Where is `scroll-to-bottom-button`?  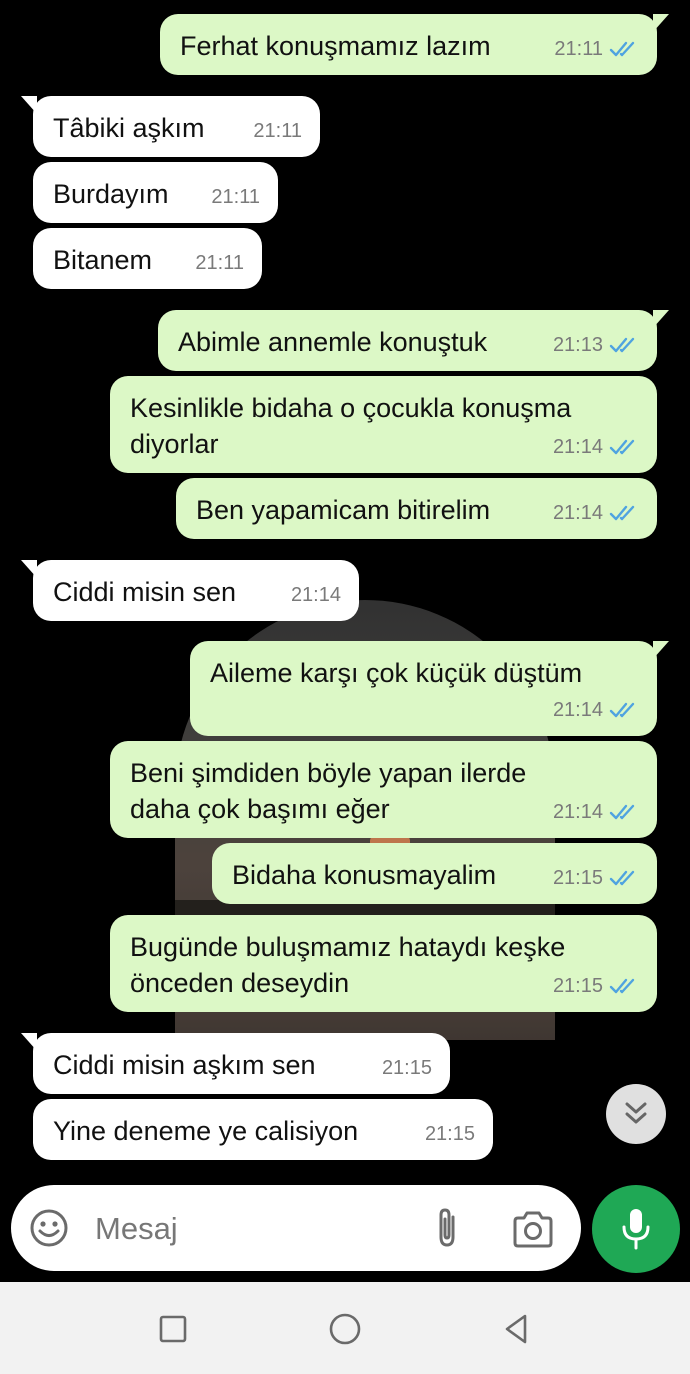
scroll-to-bottom-button is located at coordinates (636, 1114).